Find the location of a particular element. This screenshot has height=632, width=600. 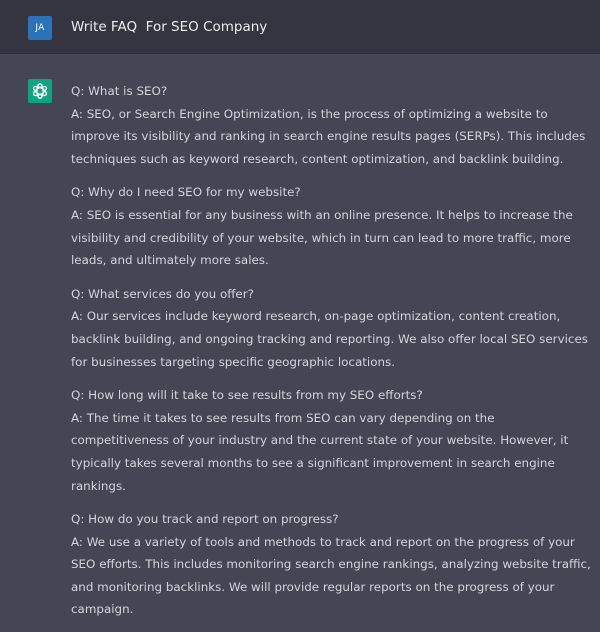

message-divider is located at coordinates (300, 53).